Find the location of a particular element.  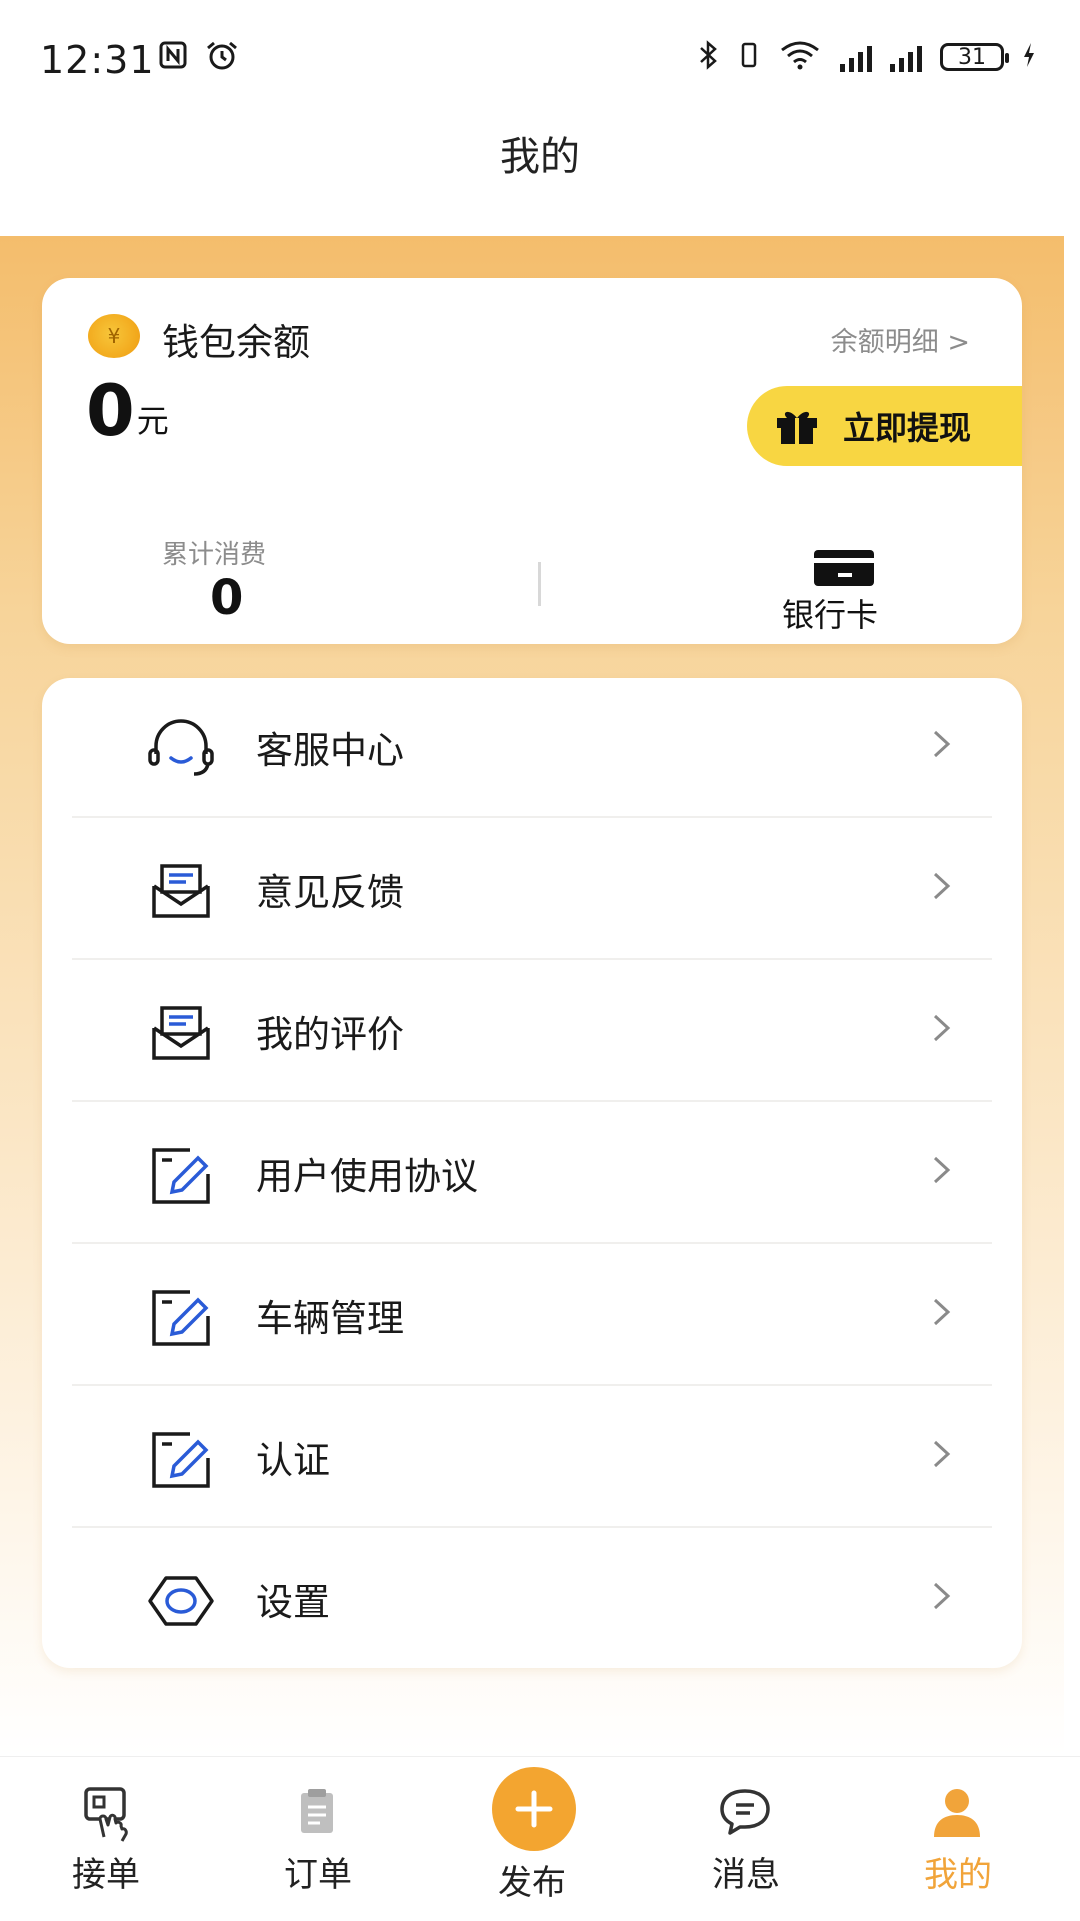

status-bar: 12:31 31 is located at coordinates (540, 60).